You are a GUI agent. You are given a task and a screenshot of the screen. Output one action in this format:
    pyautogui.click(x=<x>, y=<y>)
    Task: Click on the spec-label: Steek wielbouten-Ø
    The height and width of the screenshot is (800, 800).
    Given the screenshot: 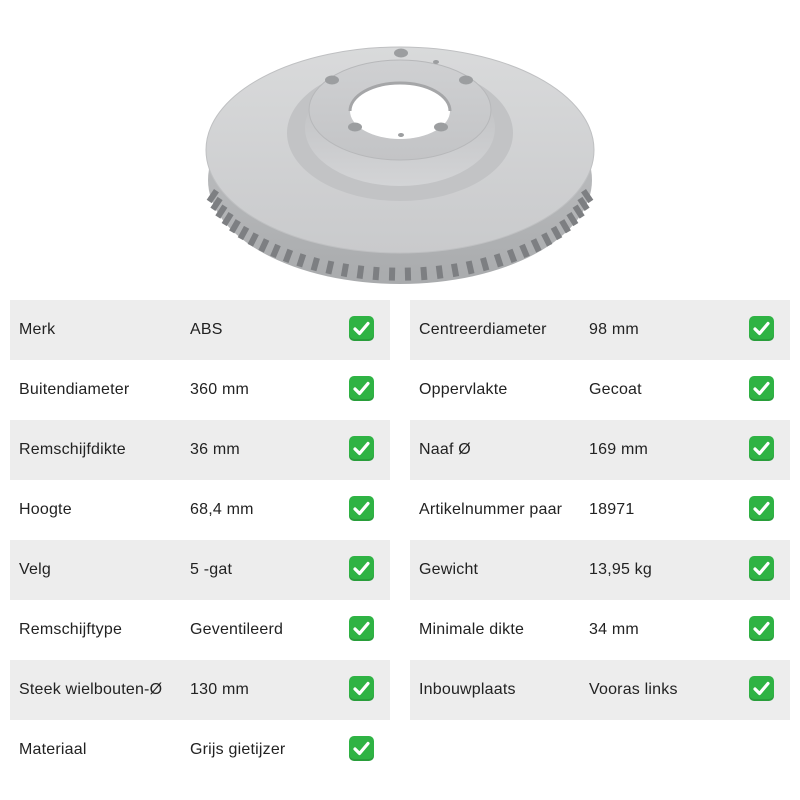 What is the action you would take?
    pyautogui.click(x=91, y=689)
    